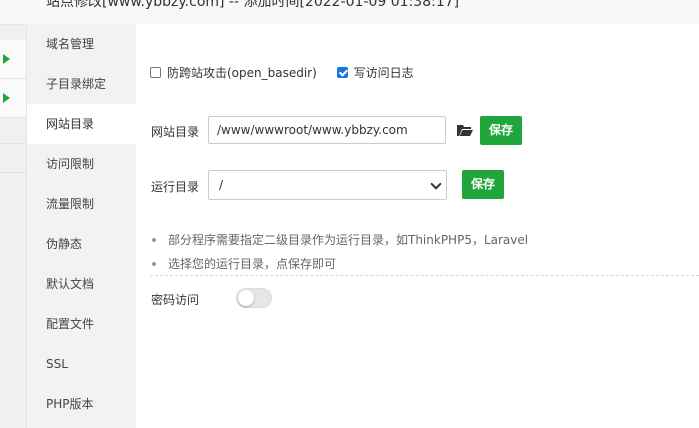 This screenshot has height=428, width=699. Describe the element at coordinates (81, 284) in the screenshot. I see `sidebar-item-default-doc: 默认文档` at that location.